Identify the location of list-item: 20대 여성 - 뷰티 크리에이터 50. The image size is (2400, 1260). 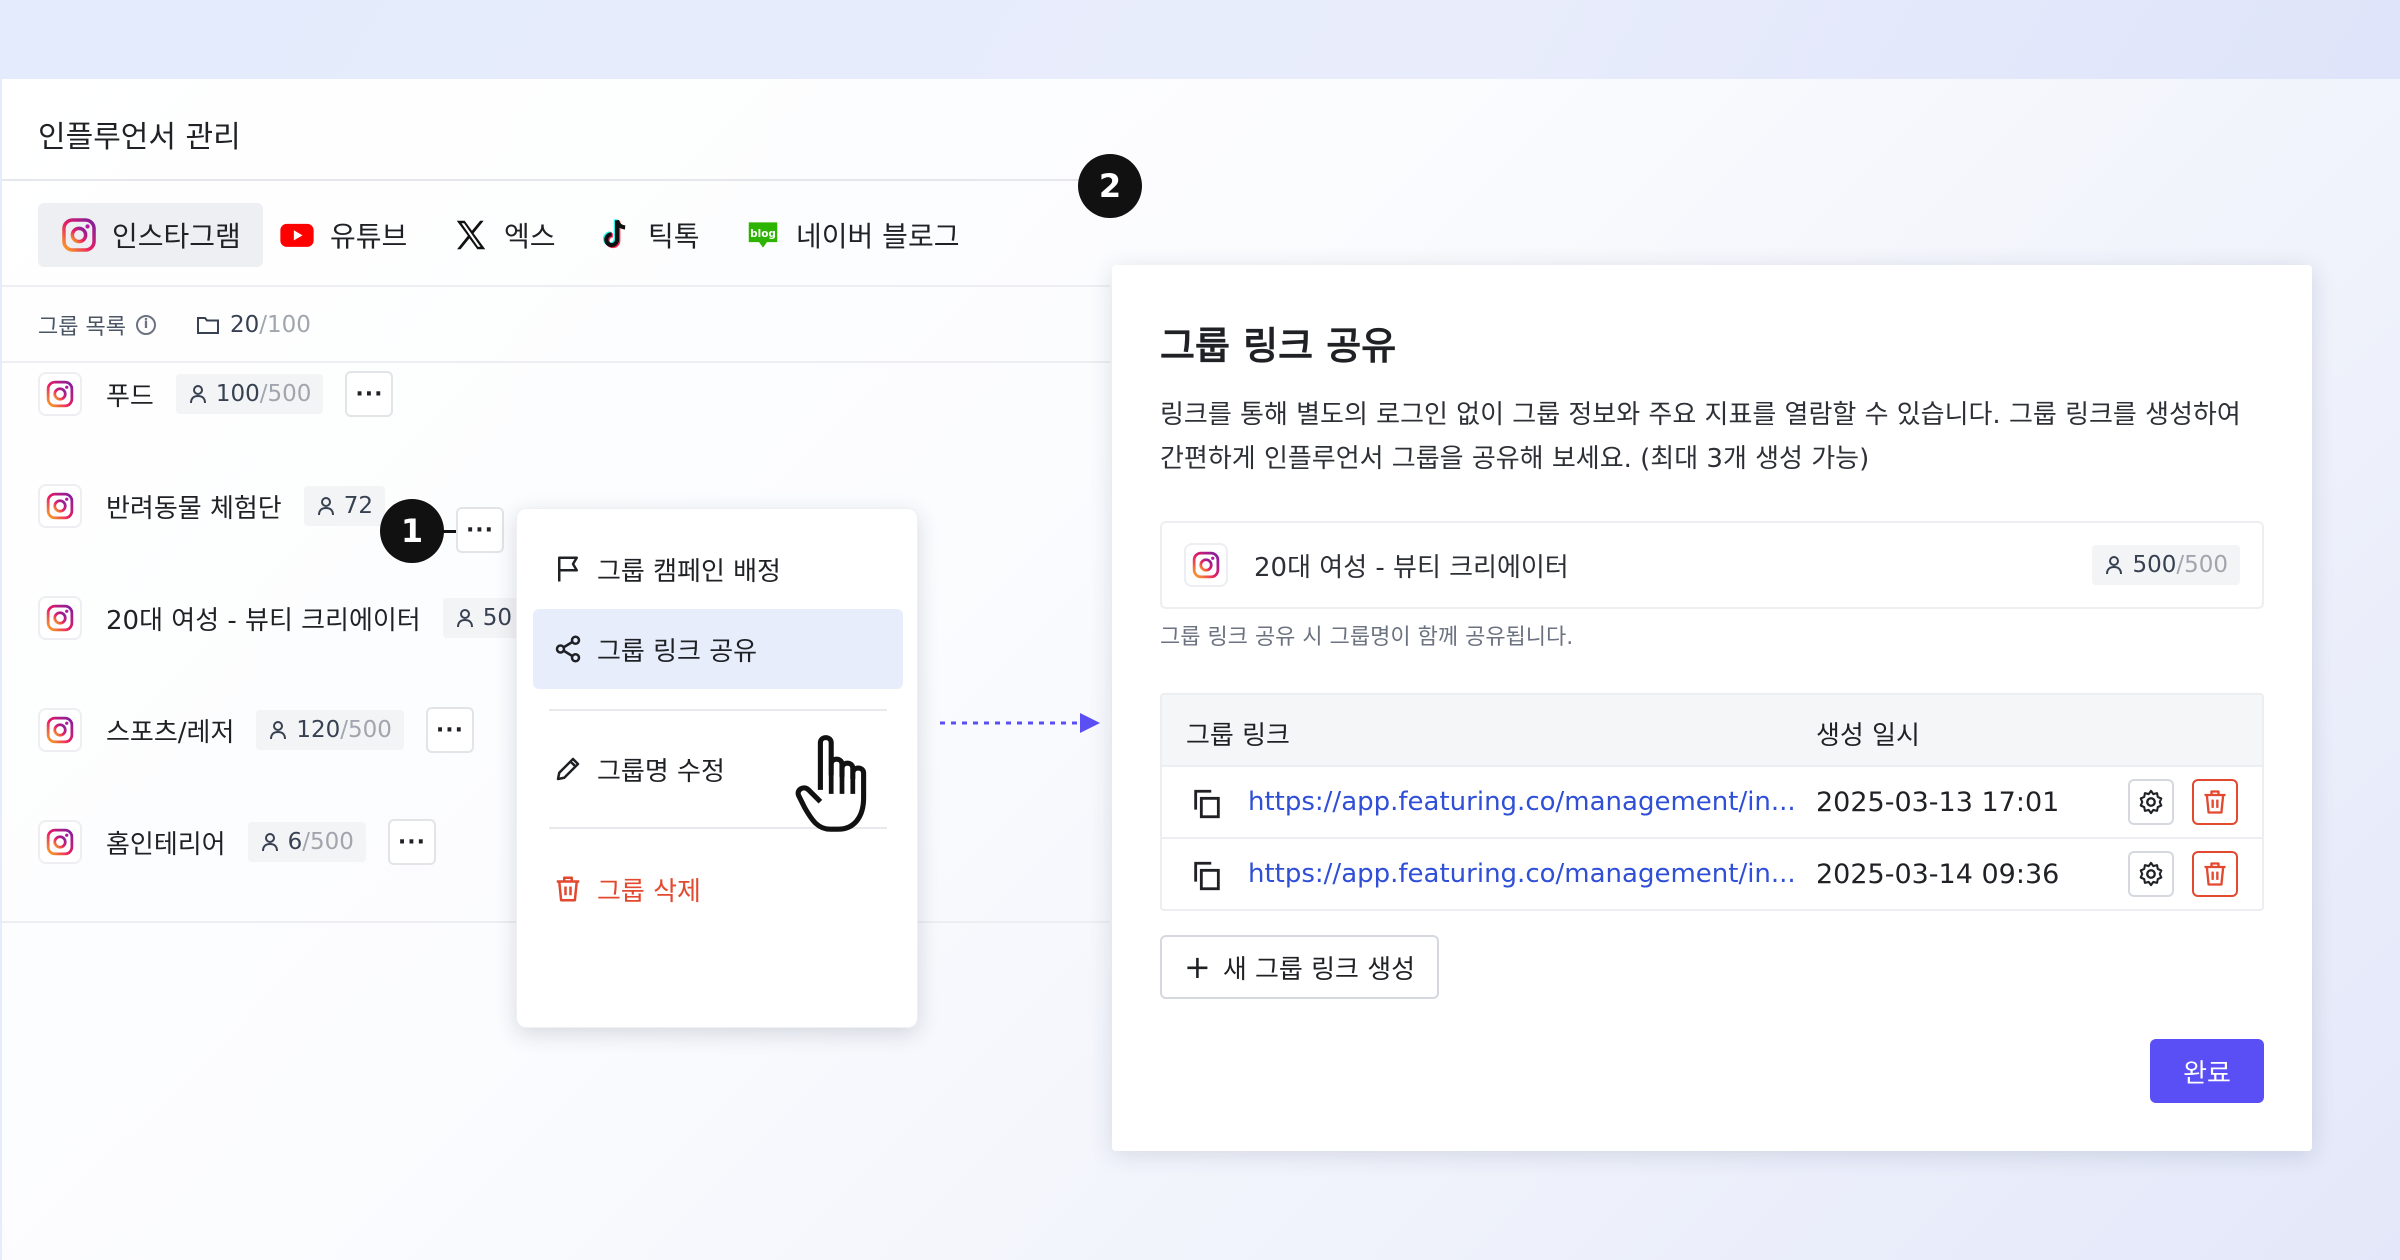
(281, 618).